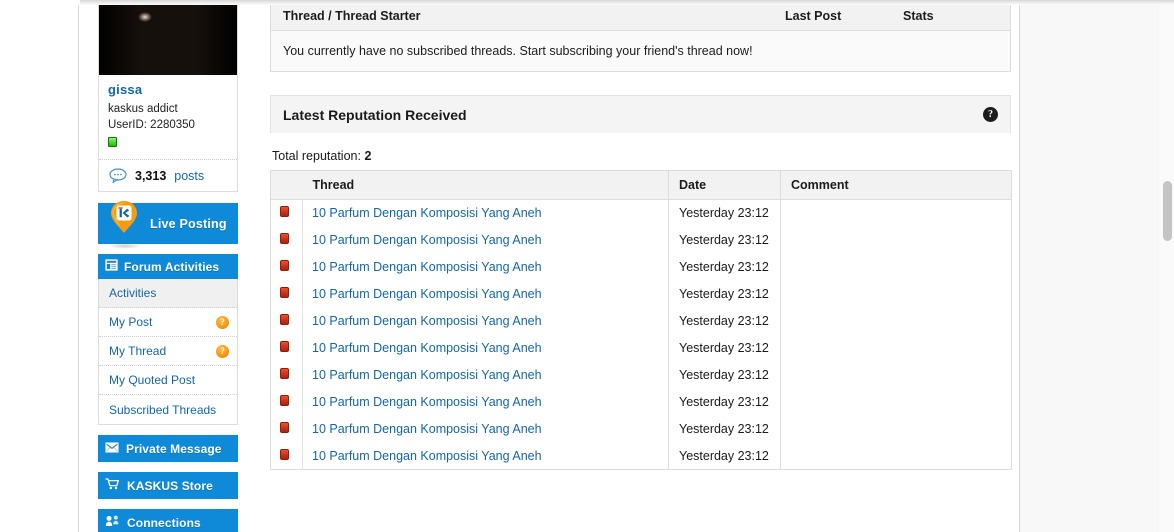 The width and height of the screenshot is (1174, 532). Describe the element at coordinates (168, 90) in the screenshot. I see `profile-username: gissa` at that location.